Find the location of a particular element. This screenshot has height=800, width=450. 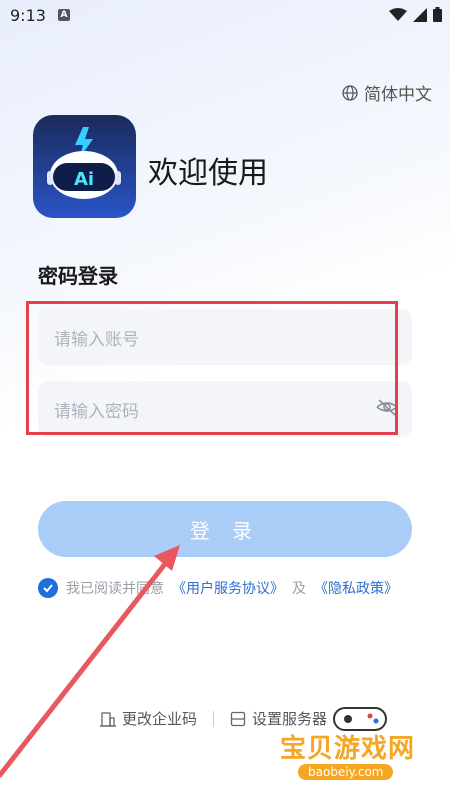

agreement-and: 及 is located at coordinates (299, 589).